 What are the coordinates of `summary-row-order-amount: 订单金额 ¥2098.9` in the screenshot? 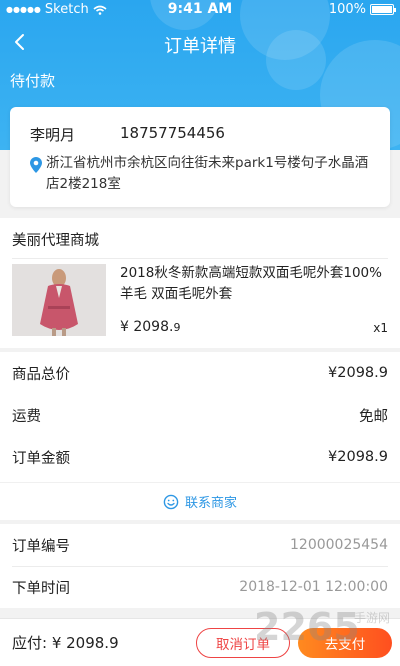 It's located at (200, 457).